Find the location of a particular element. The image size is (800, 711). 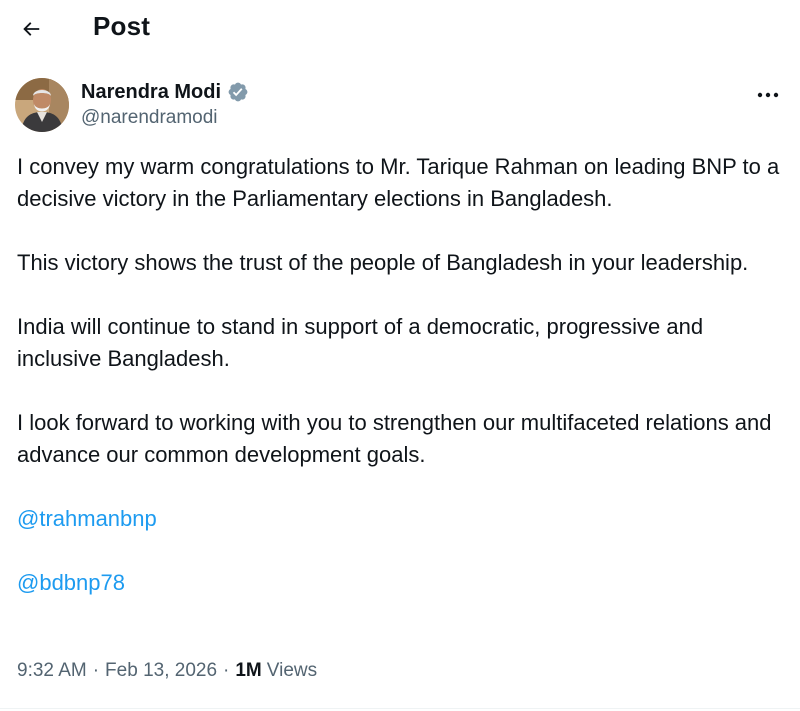

name-row: Narendra Modi is located at coordinates (165, 92).